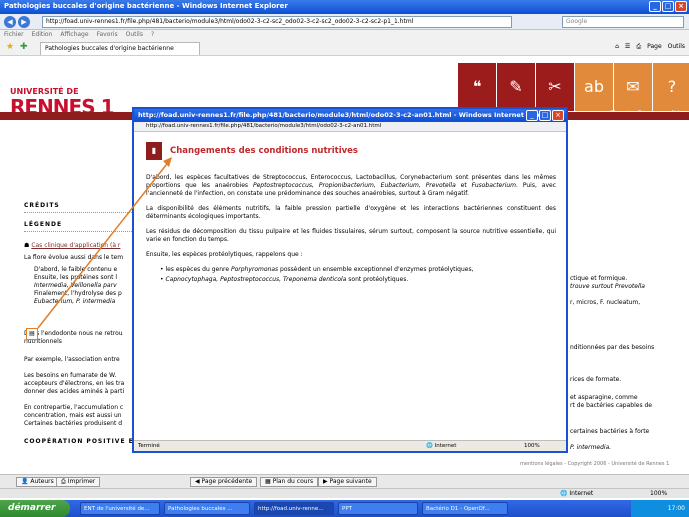 The height and width of the screenshot is (517, 689). What do you see at coordinates (594, 87) in the screenshot?
I see `glossary-tile: ab` at bounding box center [594, 87].